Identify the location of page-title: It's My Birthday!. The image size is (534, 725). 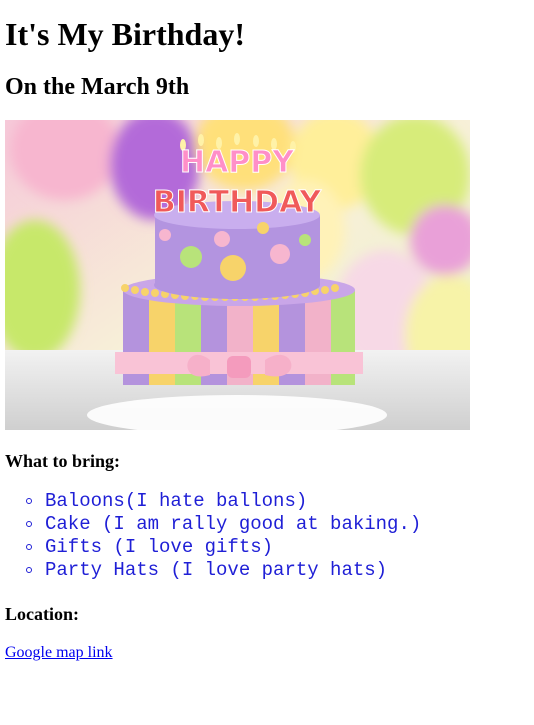
(125, 34).